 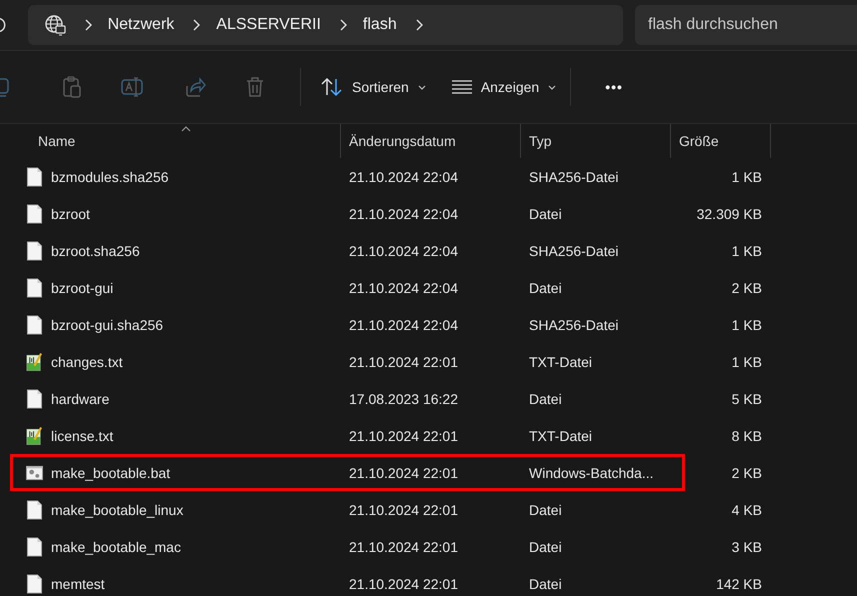 What do you see at coordinates (431, 141) in the screenshot?
I see `column-header: Änderungsdatum` at bounding box center [431, 141].